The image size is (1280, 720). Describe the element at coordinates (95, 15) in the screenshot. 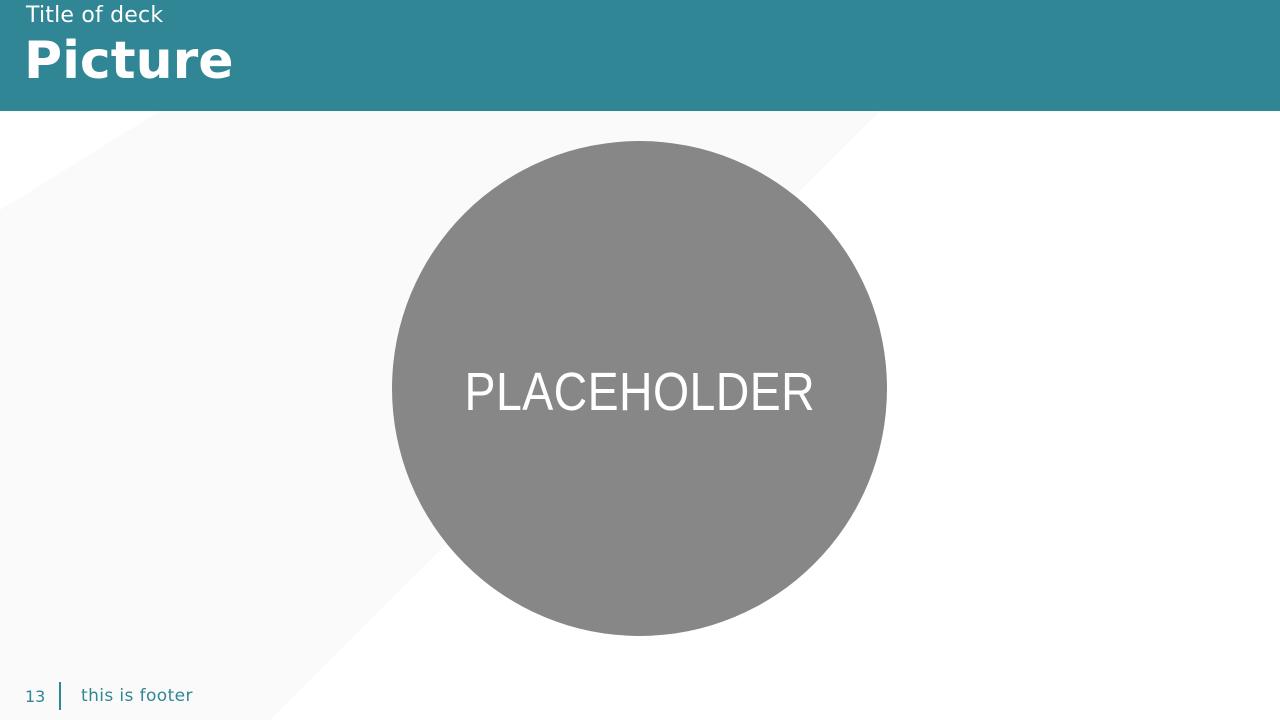

I see `deck-title: Title of deck` at that location.